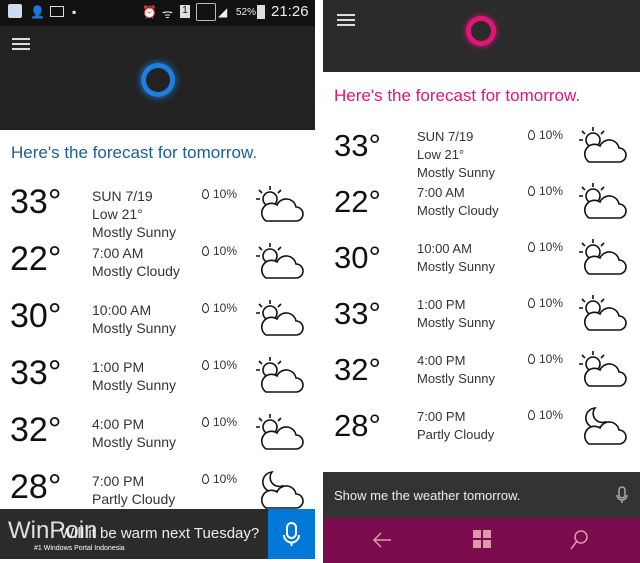 The image size is (640, 563). I want to click on battery-icon, so click(261, 12).